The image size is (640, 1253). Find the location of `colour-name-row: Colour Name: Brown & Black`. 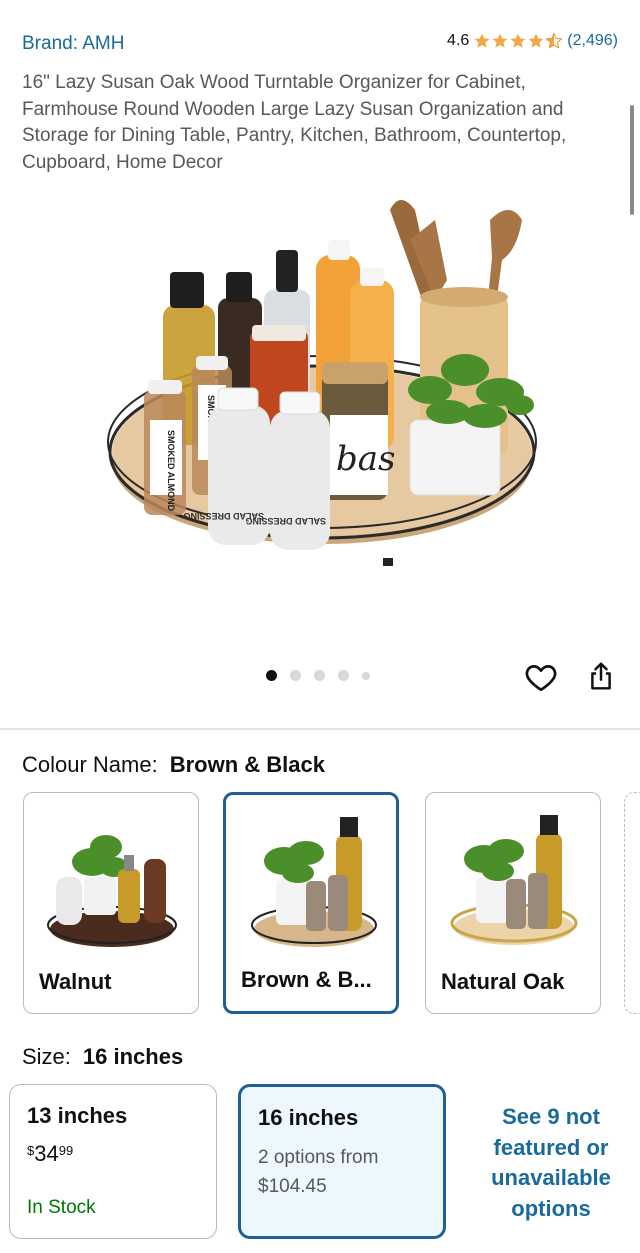

colour-name-row: Colour Name: Brown & Black is located at coordinates (173, 765).